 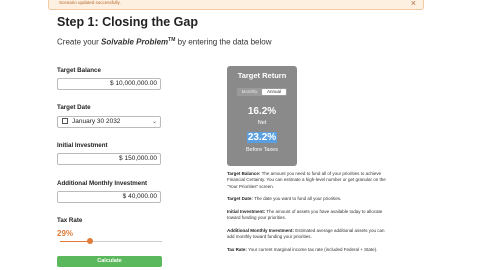 I want to click on target-date-select: January 30 2032 ⌄, so click(x=109, y=122).